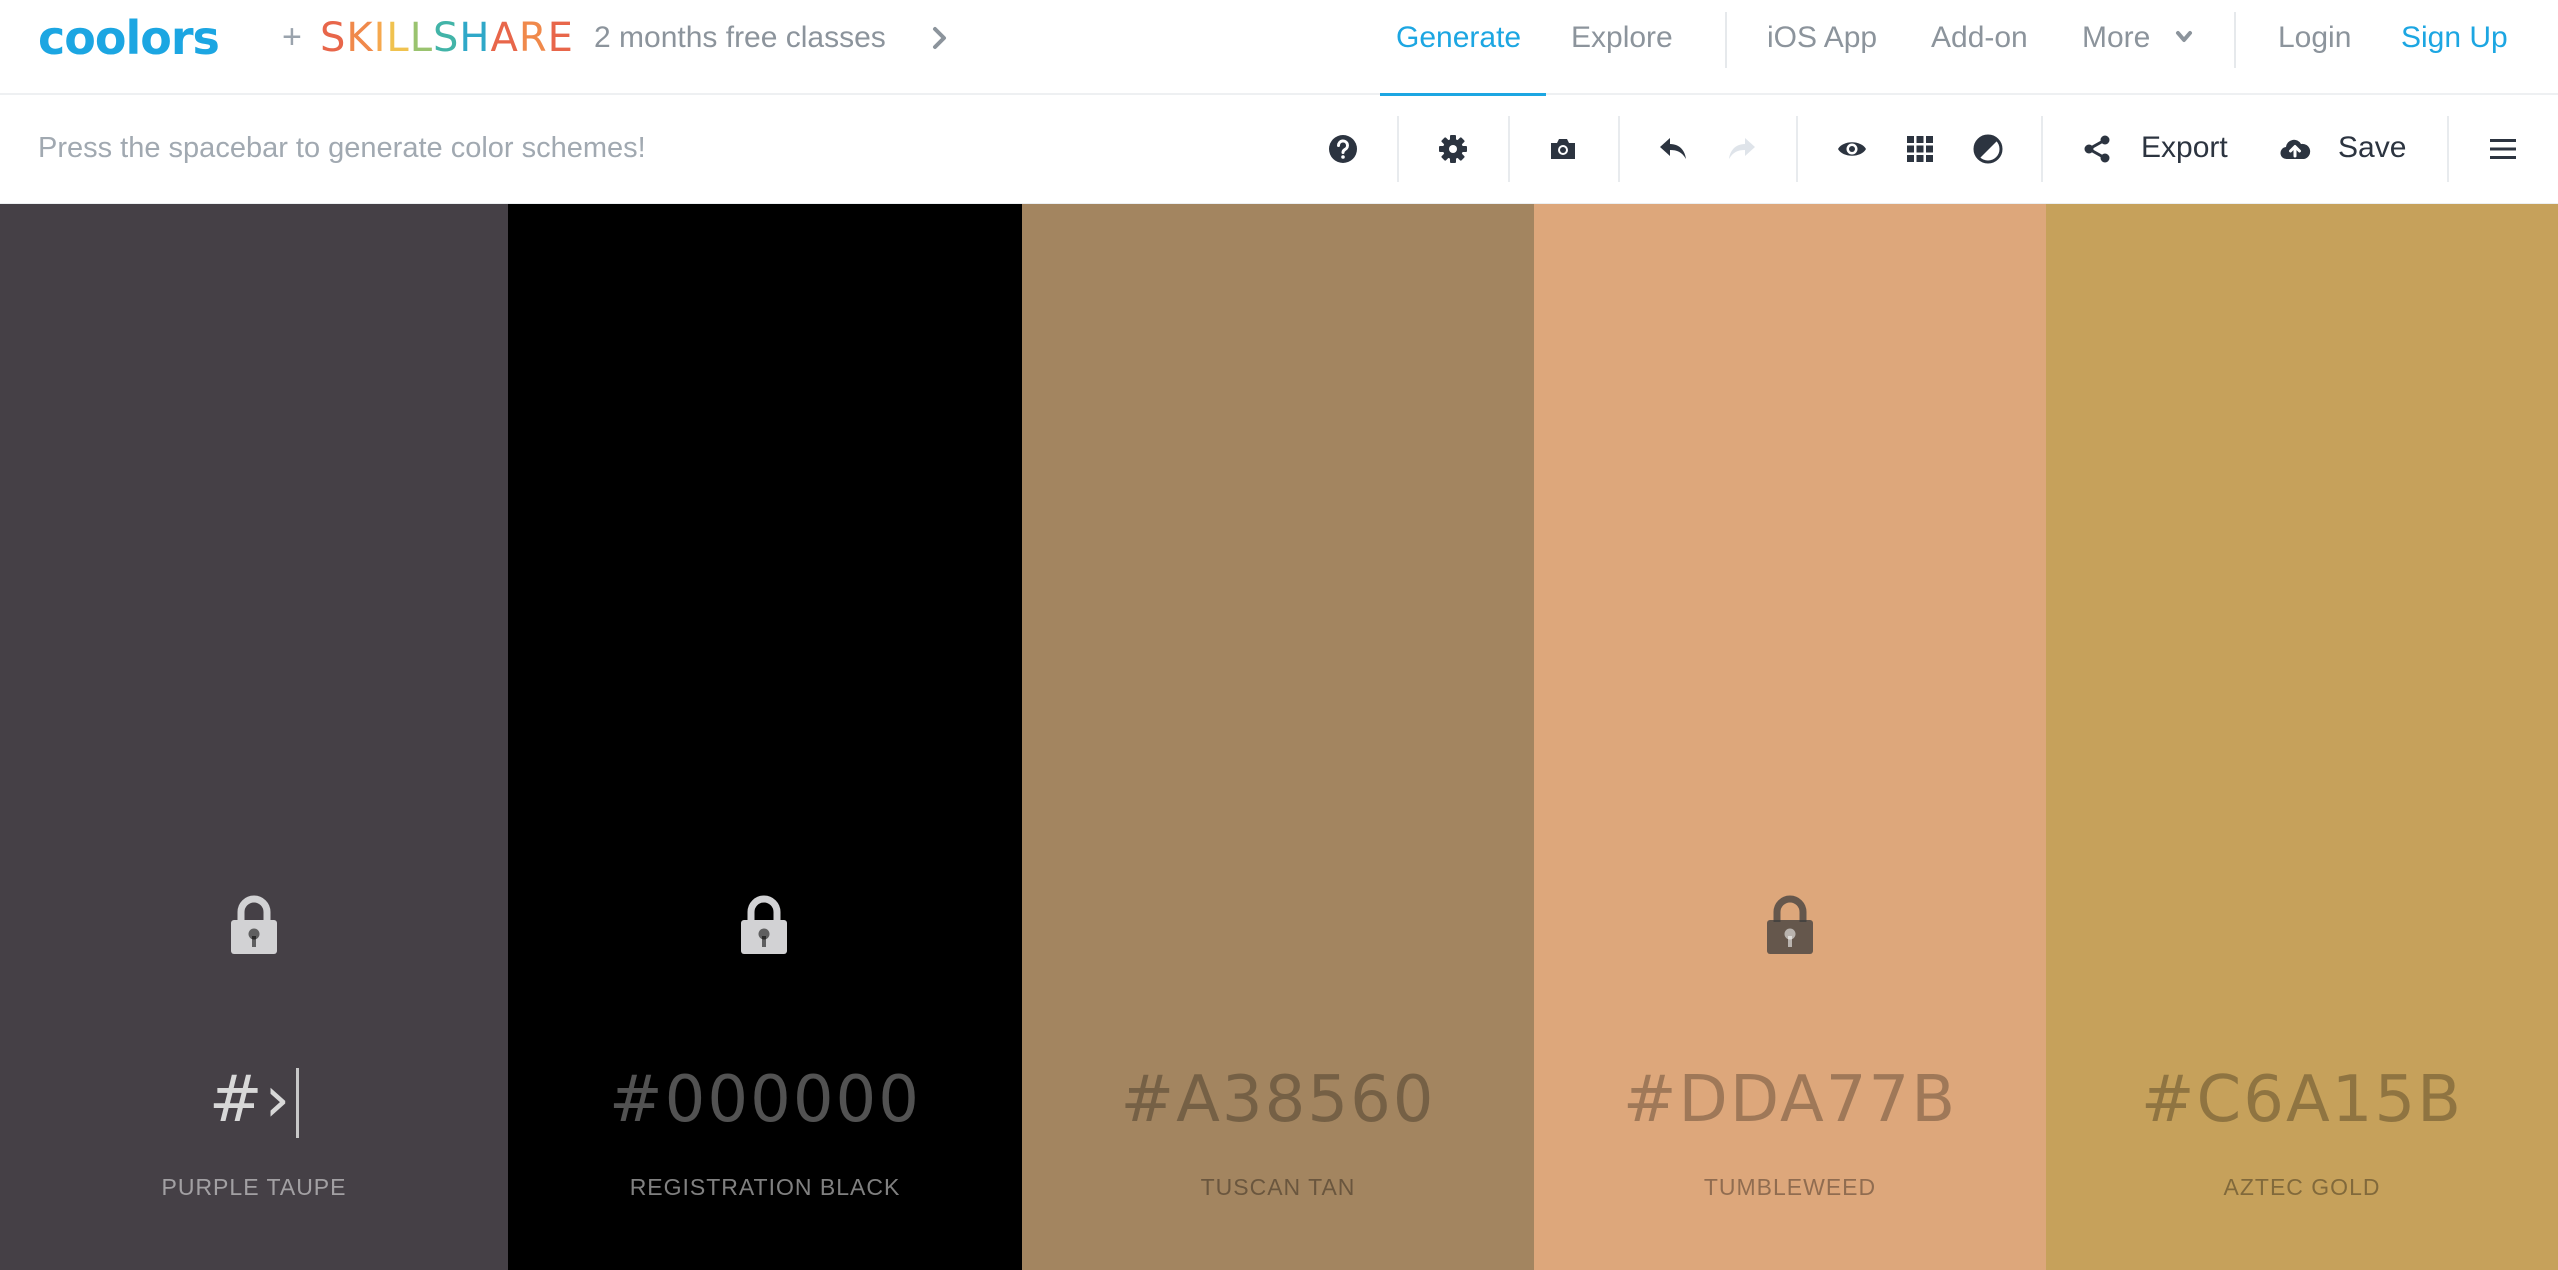  What do you see at coordinates (533, 38) in the screenshot?
I see `skillshare-letter: R` at bounding box center [533, 38].